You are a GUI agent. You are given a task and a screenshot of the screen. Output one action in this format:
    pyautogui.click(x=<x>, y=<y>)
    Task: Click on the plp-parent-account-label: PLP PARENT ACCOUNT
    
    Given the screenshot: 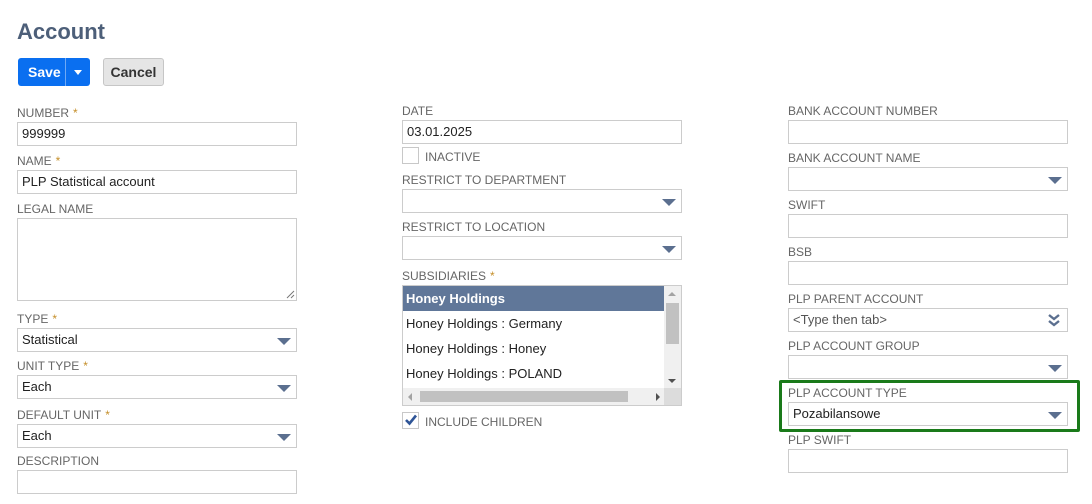 What is the action you would take?
    pyautogui.click(x=856, y=299)
    